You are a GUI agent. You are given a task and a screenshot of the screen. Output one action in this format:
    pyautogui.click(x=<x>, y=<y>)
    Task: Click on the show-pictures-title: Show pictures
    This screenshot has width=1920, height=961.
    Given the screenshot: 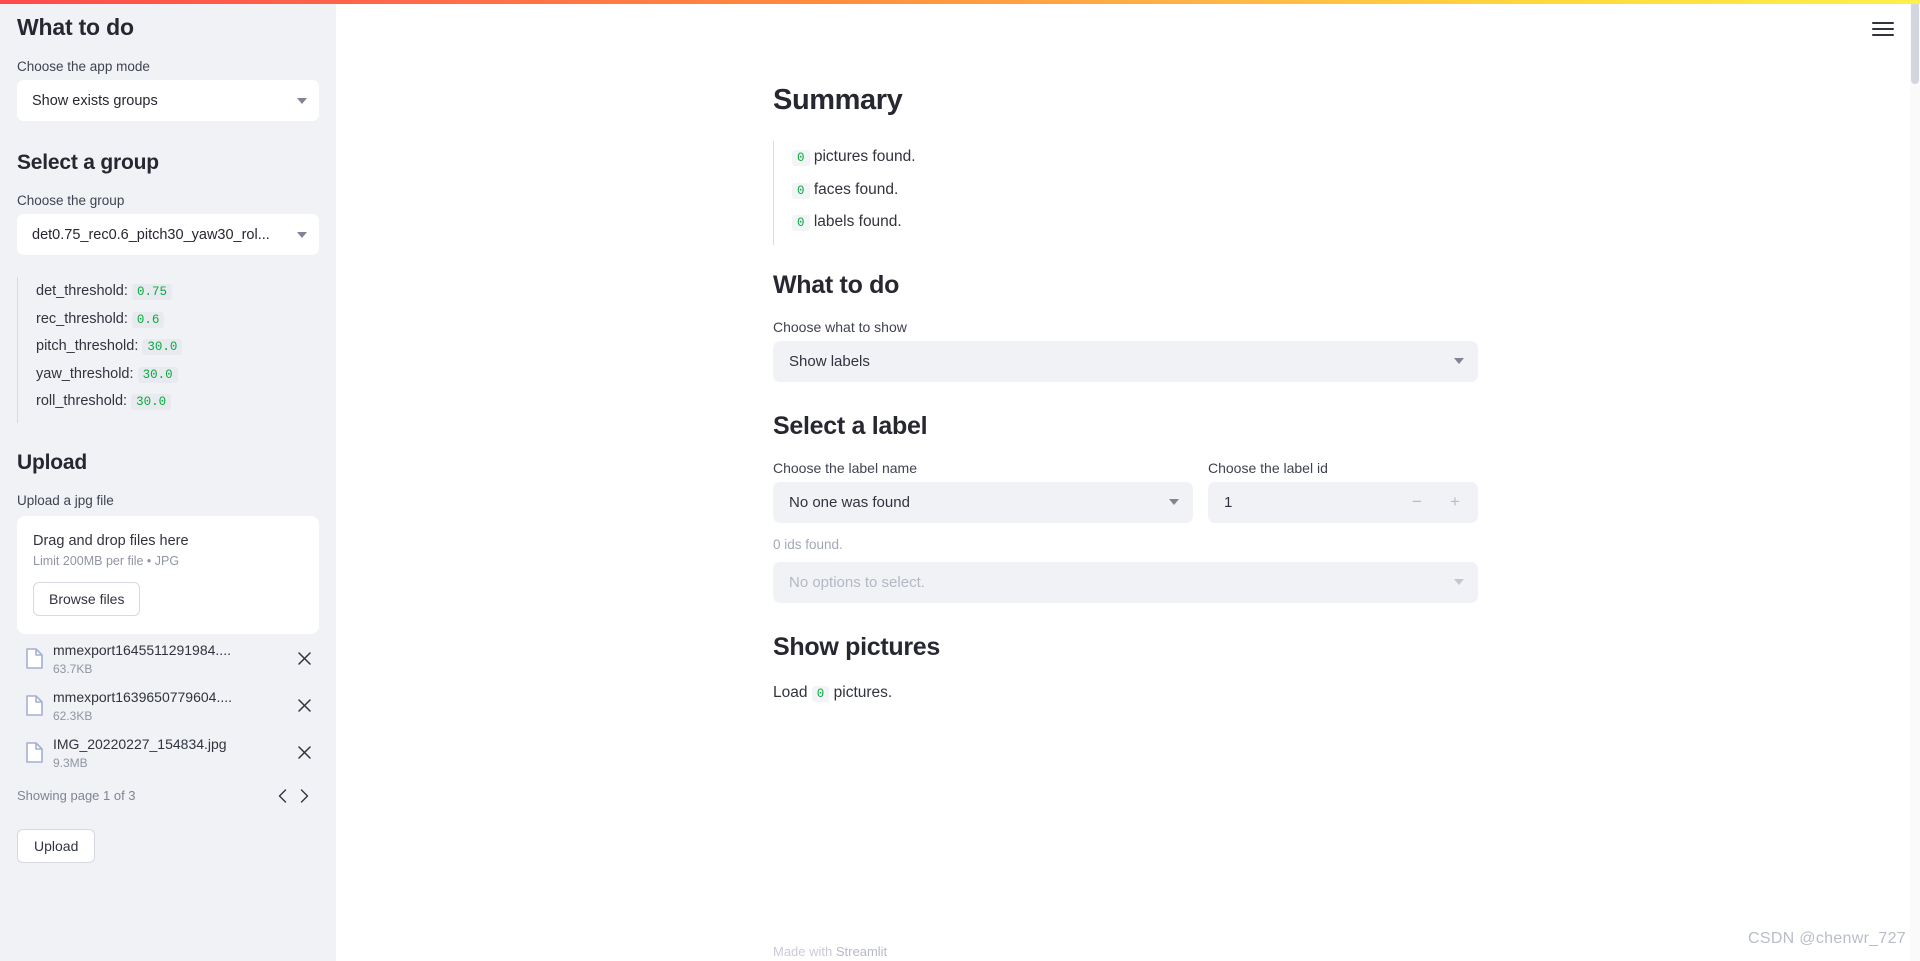 What is the action you would take?
    pyautogui.click(x=856, y=646)
    